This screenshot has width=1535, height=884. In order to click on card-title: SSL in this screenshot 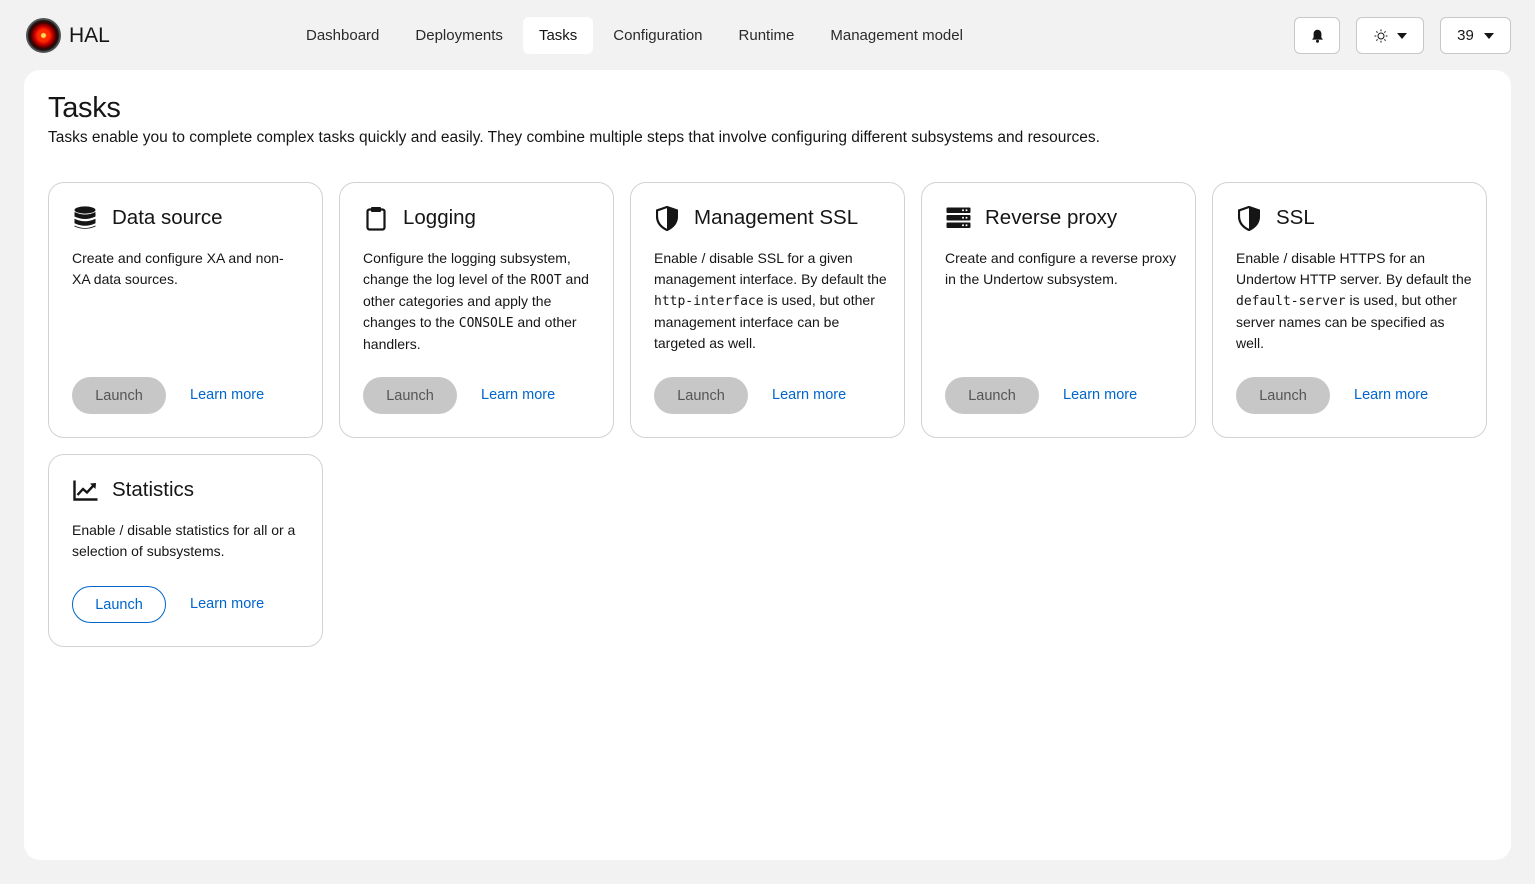, I will do `click(1295, 217)`.